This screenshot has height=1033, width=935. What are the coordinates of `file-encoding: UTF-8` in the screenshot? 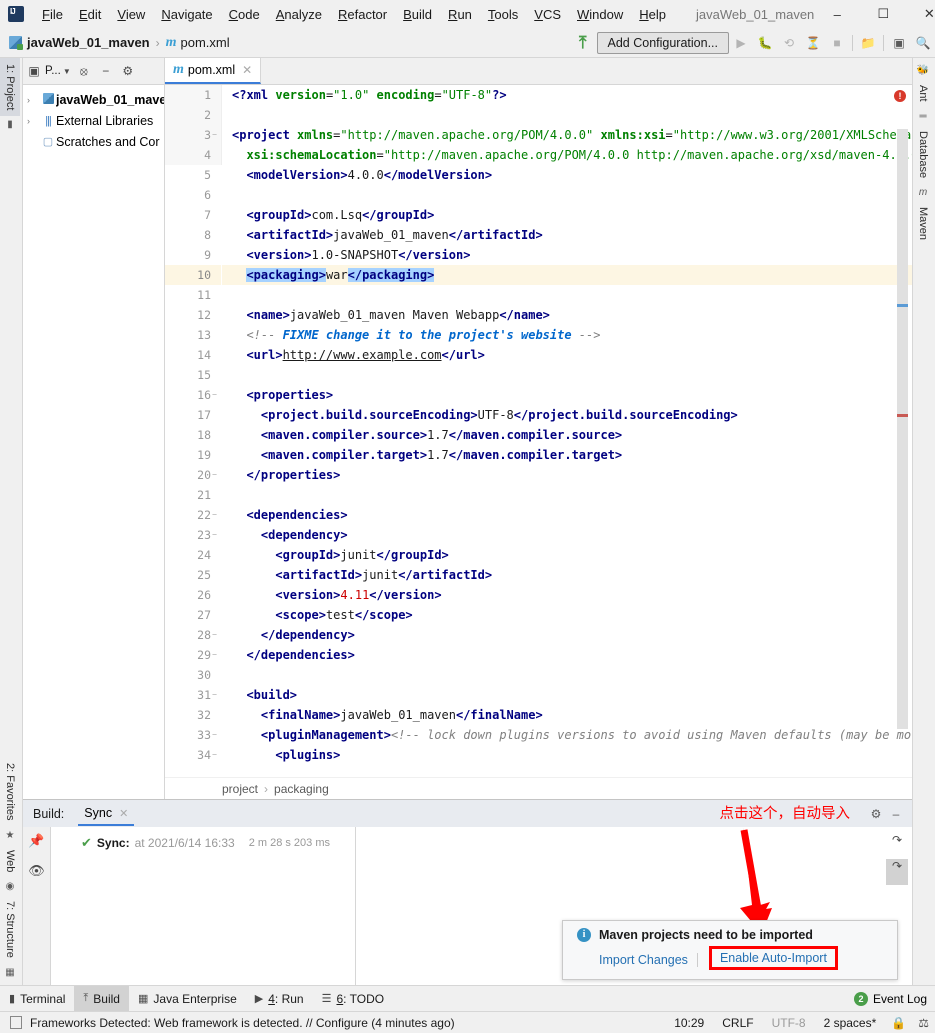 It's located at (789, 1023).